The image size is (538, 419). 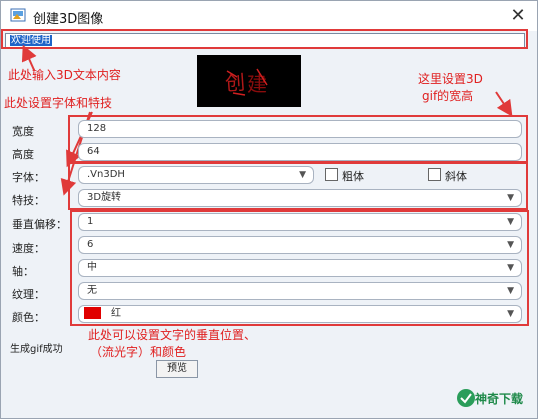 I want to click on font-annotation: 此处设置字体和特技, so click(x=58, y=103).